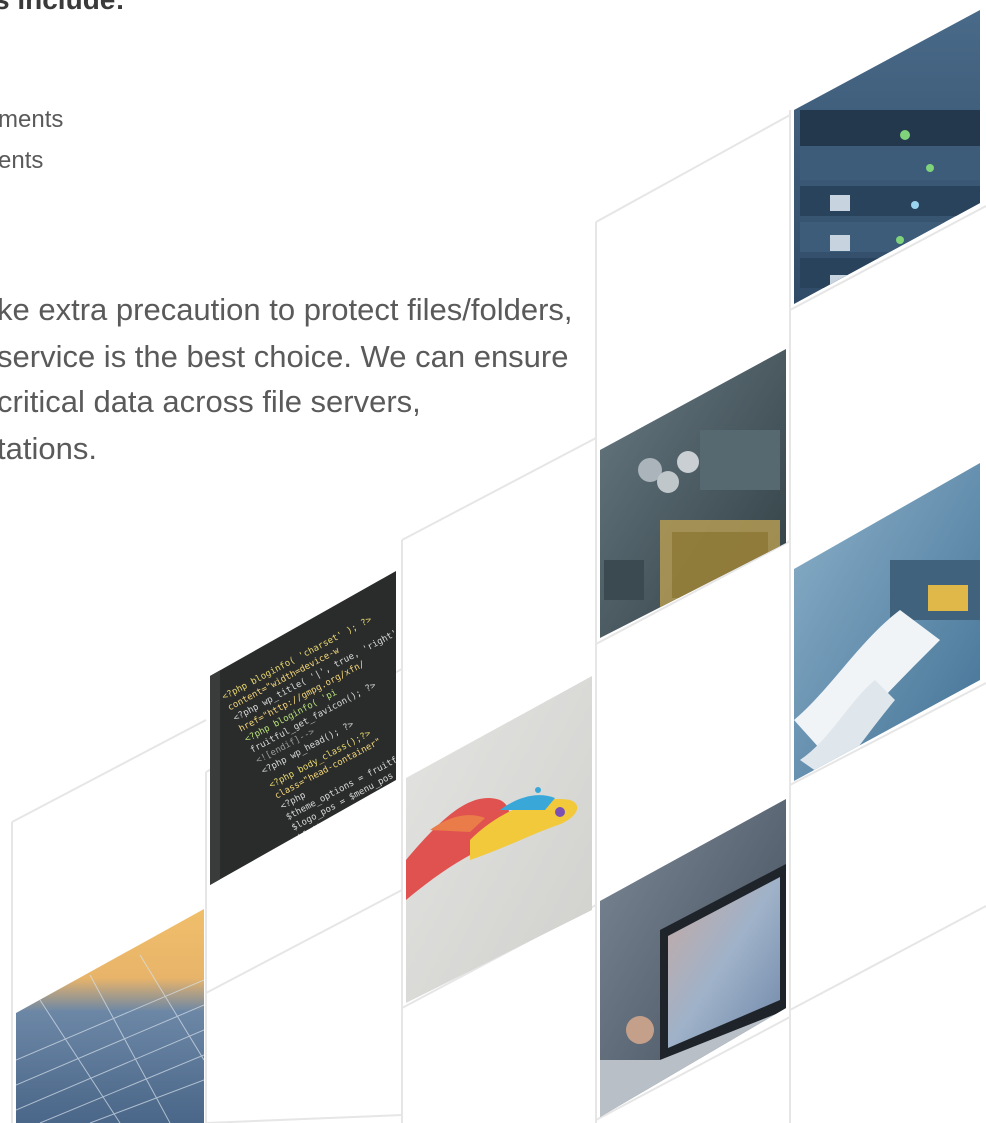 Image resolution: width=986 pixels, height=1123 pixels. What do you see at coordinates (62, 8) in the screenshot?
I see `section-heading: s include:` at bounding box center [62, 8].